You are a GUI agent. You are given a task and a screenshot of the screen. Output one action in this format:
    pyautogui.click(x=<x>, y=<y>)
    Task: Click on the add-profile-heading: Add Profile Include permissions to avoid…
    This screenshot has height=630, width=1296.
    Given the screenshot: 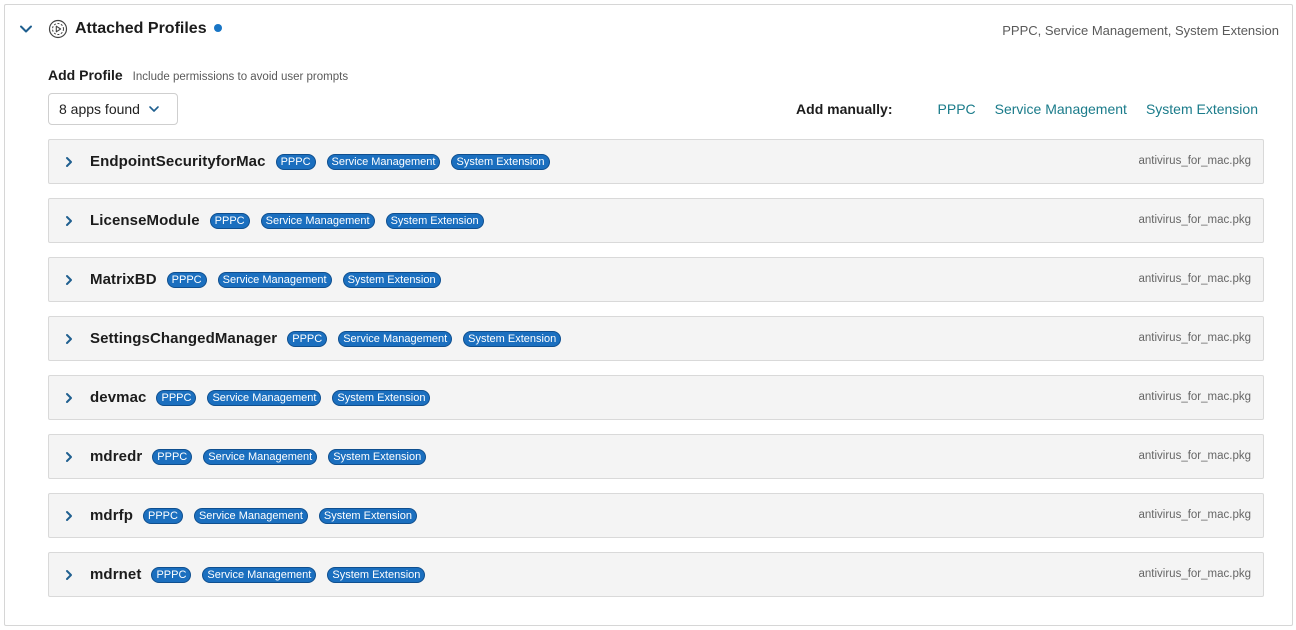 What is the action you would take?
    pyautogui.click(x=198, y=76)
    